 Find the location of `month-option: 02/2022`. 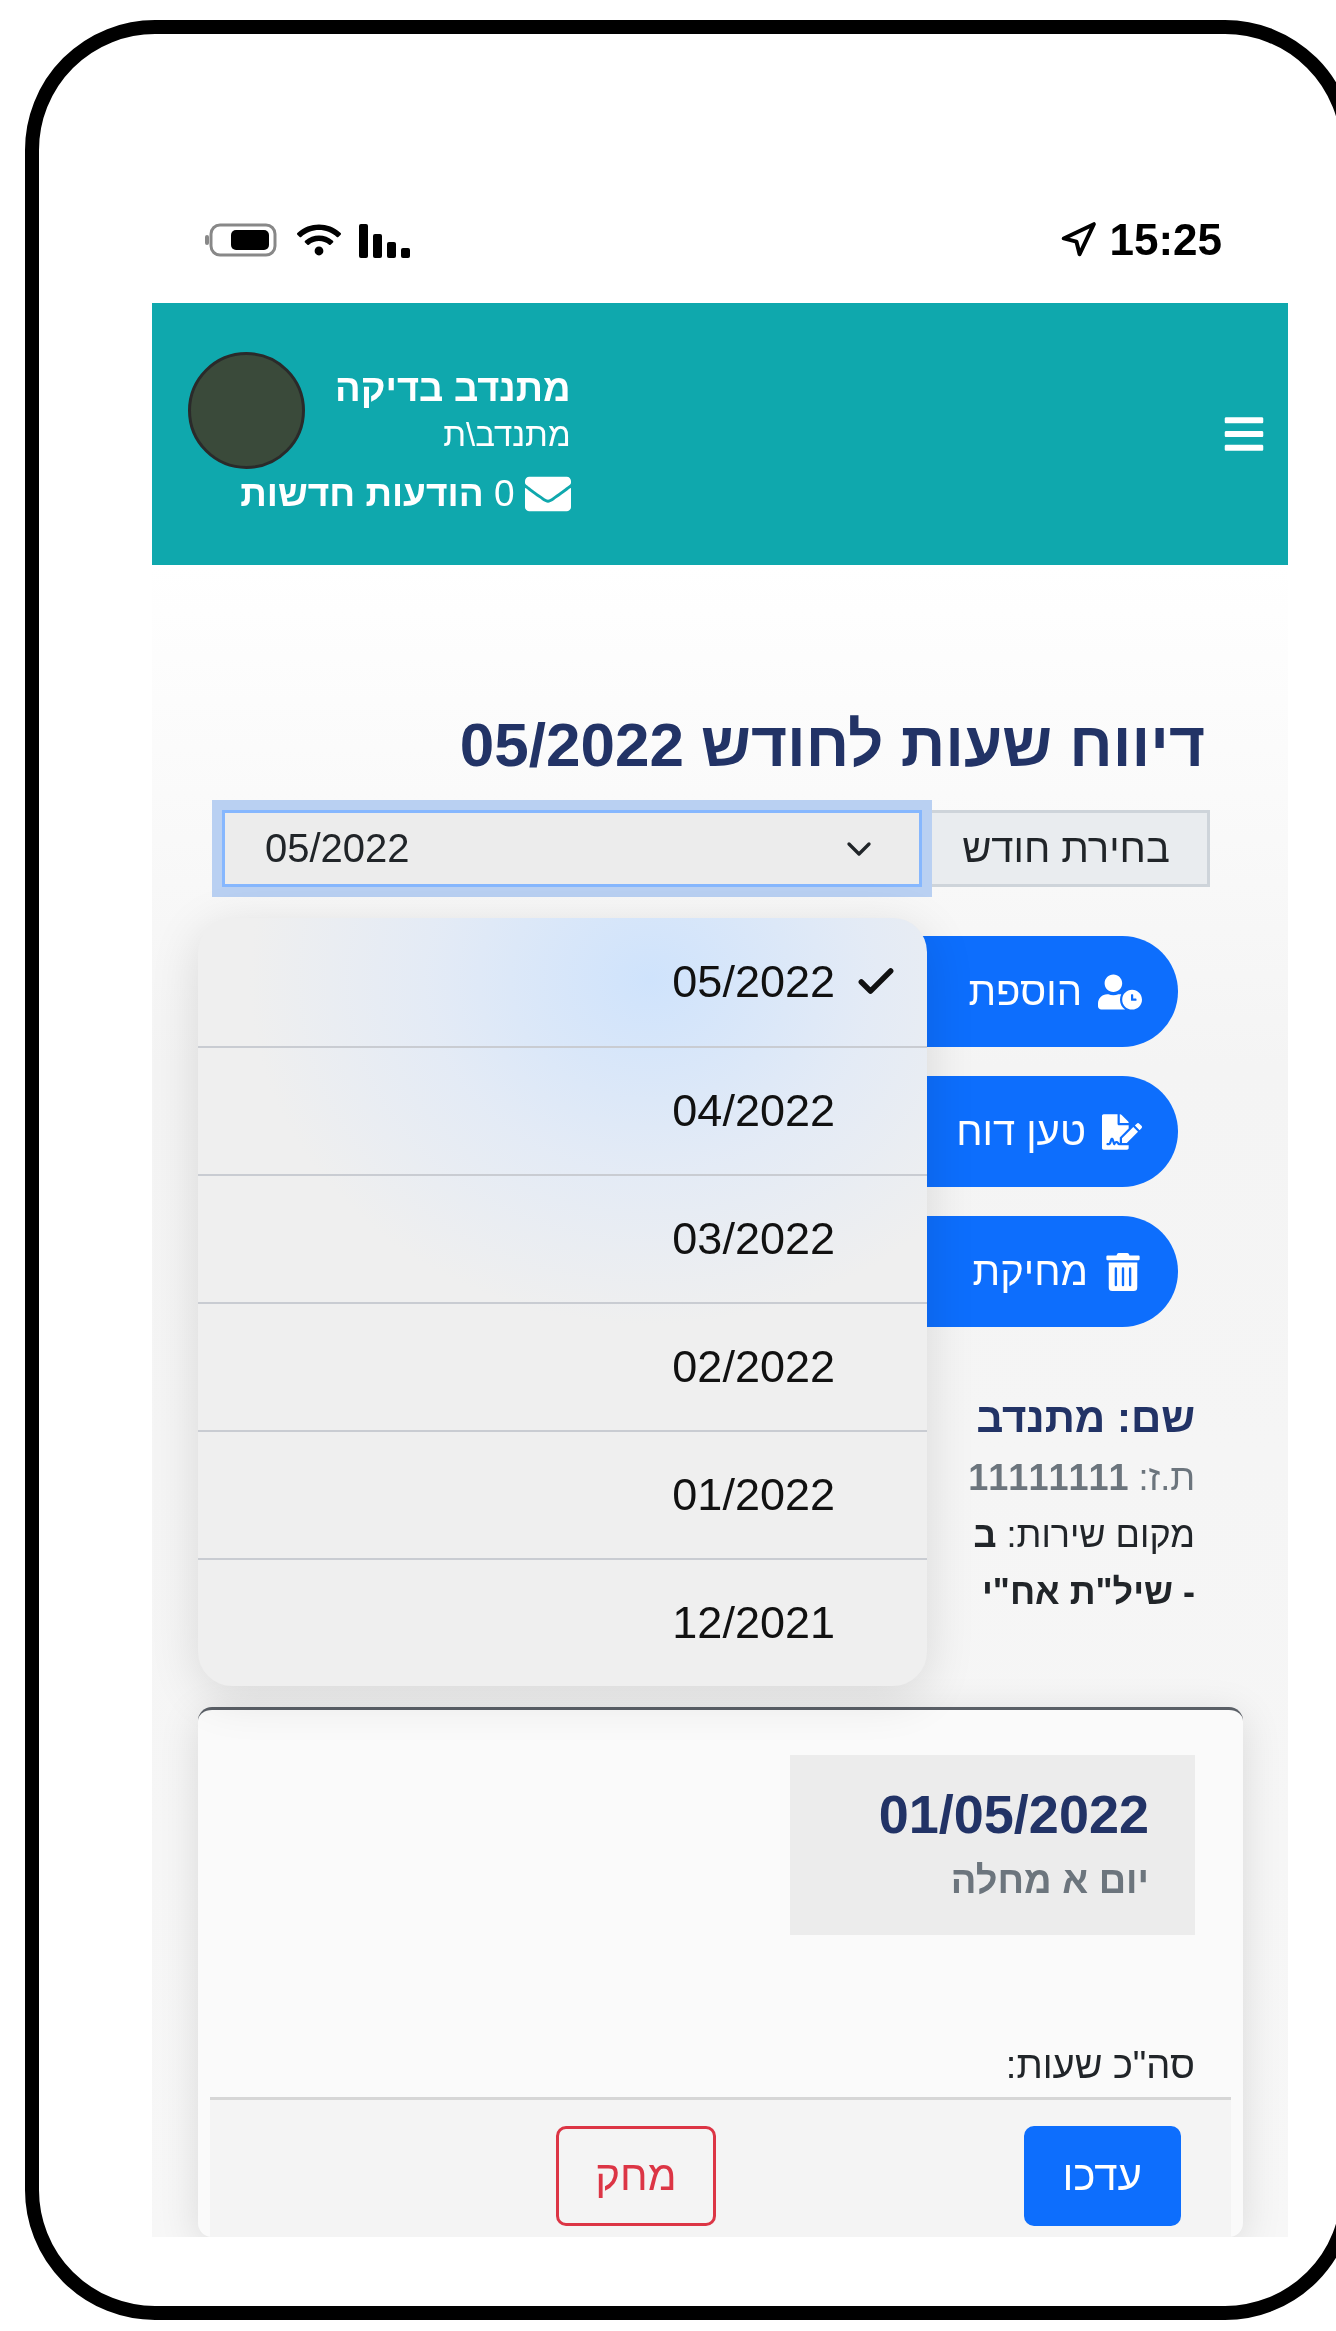

month-option: 02/2022 is located at coordinates (562, 1366).